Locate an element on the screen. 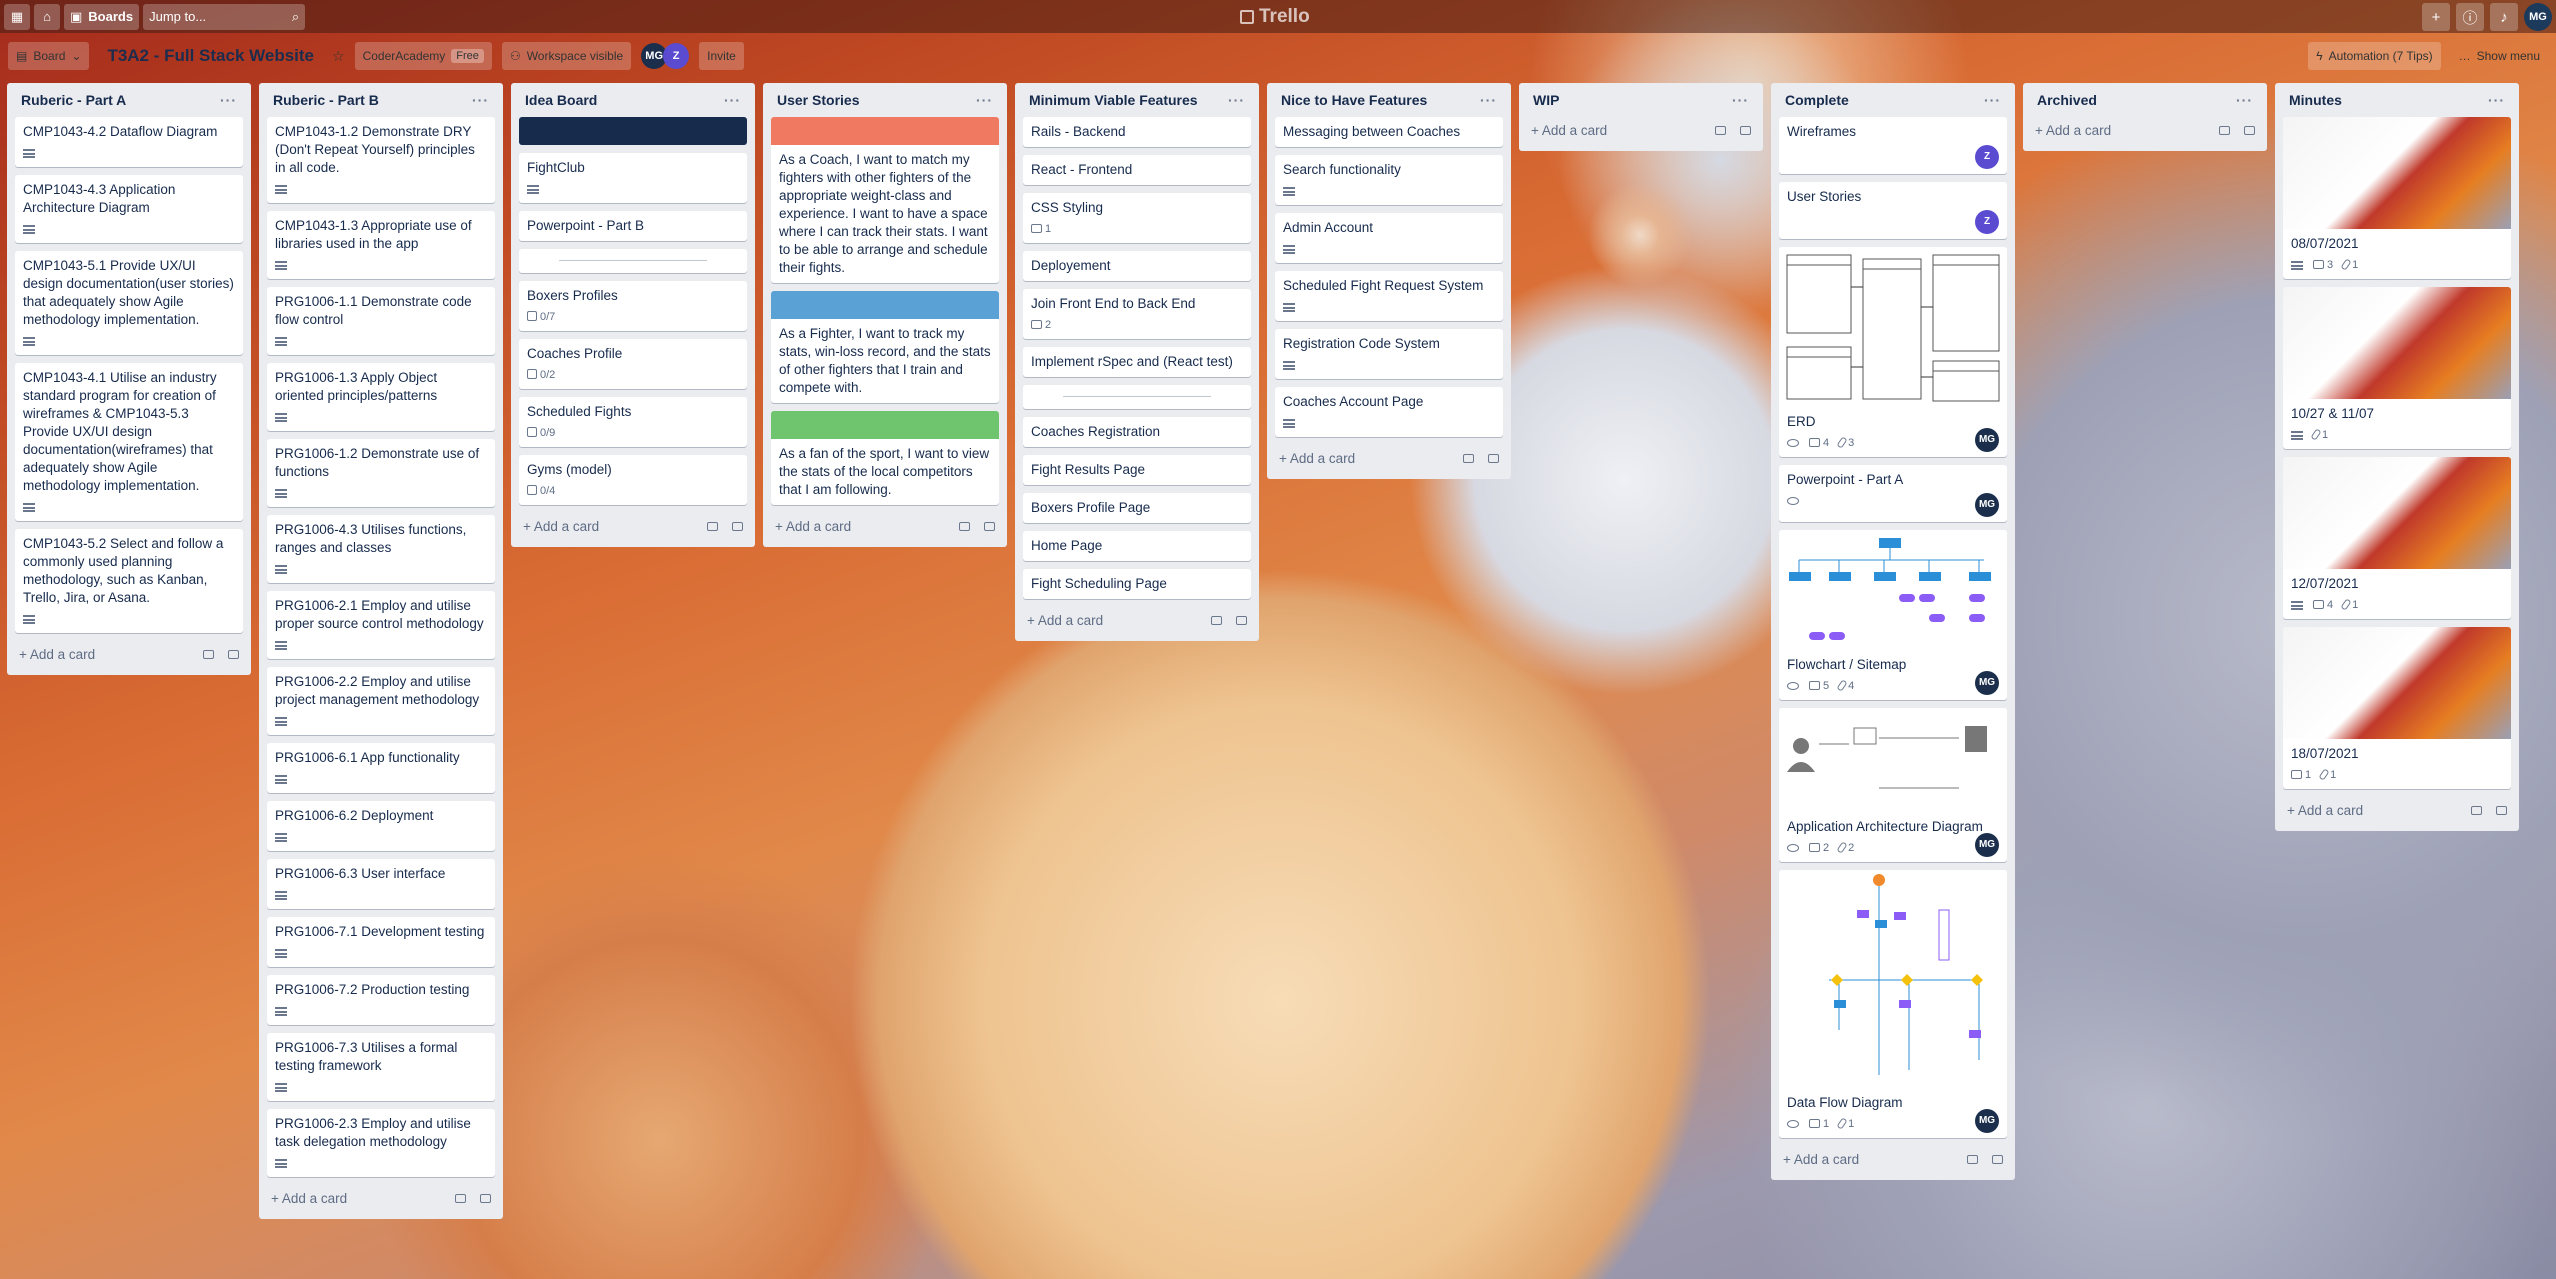 This screenshot has width=2556, height=1279. card: Implement rSpec and (React test) is located at coordinates (1137, 362).